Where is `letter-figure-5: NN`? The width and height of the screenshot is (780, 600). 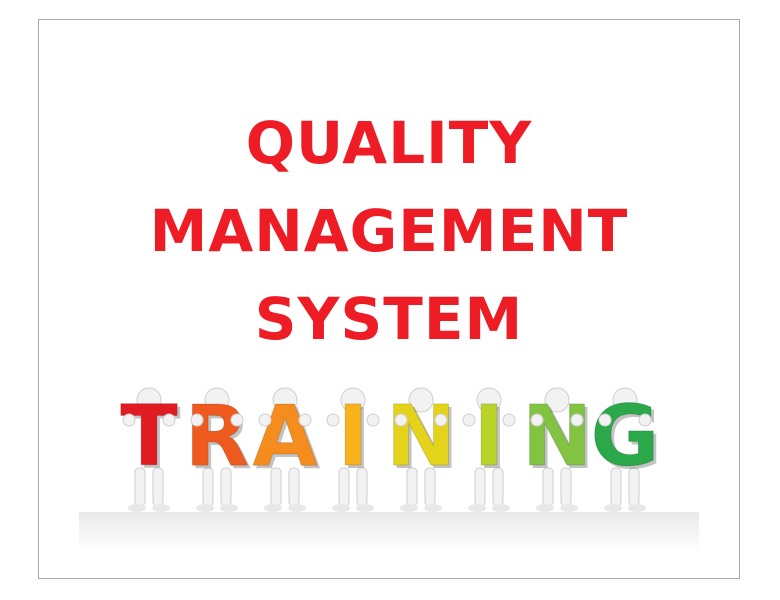
letter-figure-5: NN is located at coordinates (422, 449).